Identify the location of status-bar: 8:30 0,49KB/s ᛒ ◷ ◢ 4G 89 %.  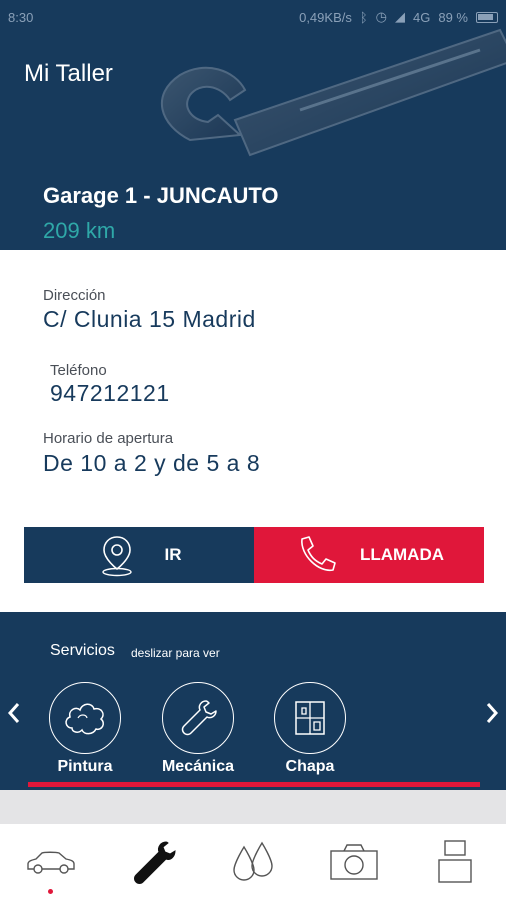
(253, 17).